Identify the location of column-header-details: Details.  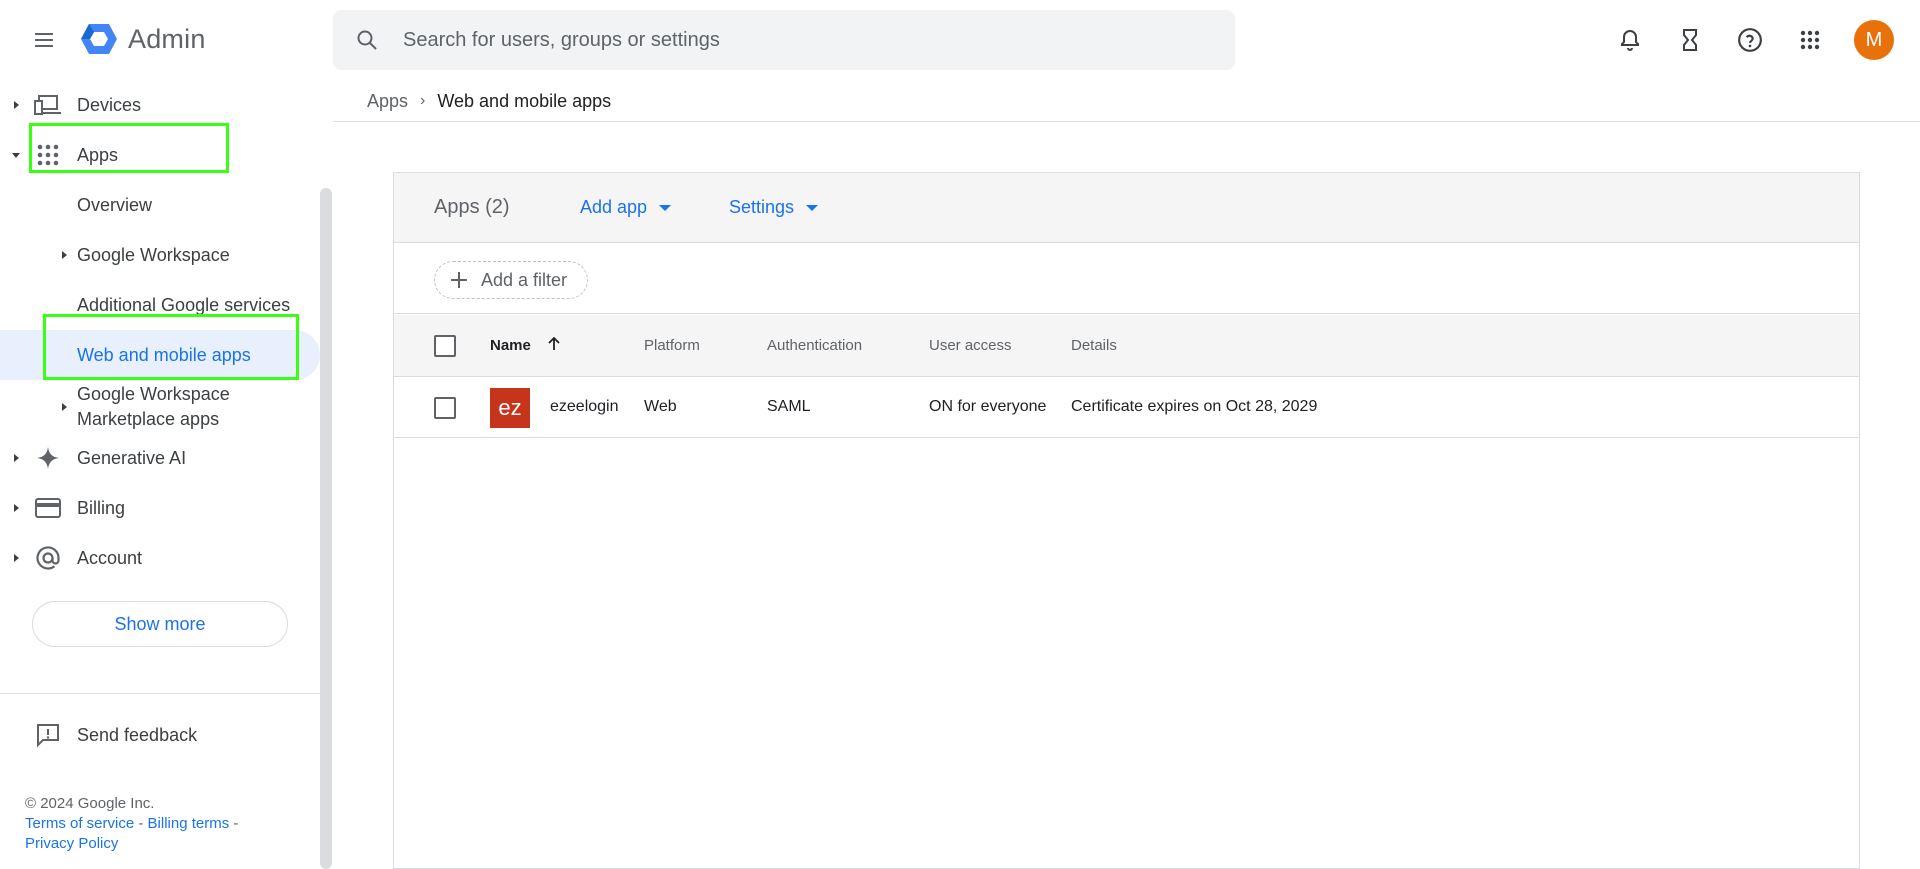
(1094, 345).